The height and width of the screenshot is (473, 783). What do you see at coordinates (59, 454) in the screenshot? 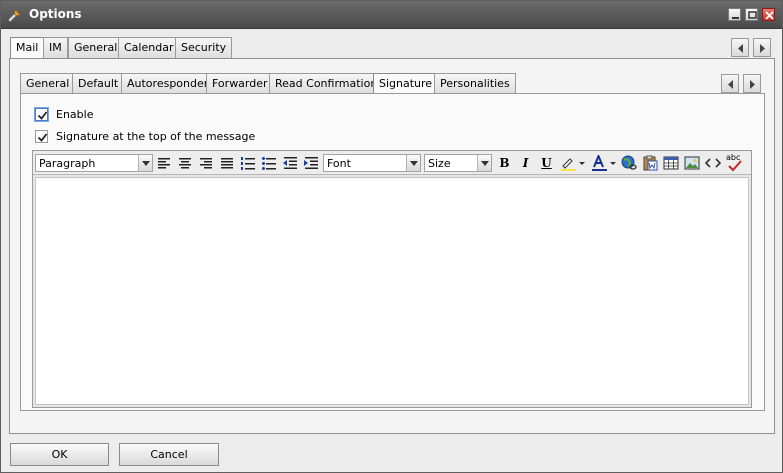
I see `ok-button: OK` at bounding box center [59, 454].